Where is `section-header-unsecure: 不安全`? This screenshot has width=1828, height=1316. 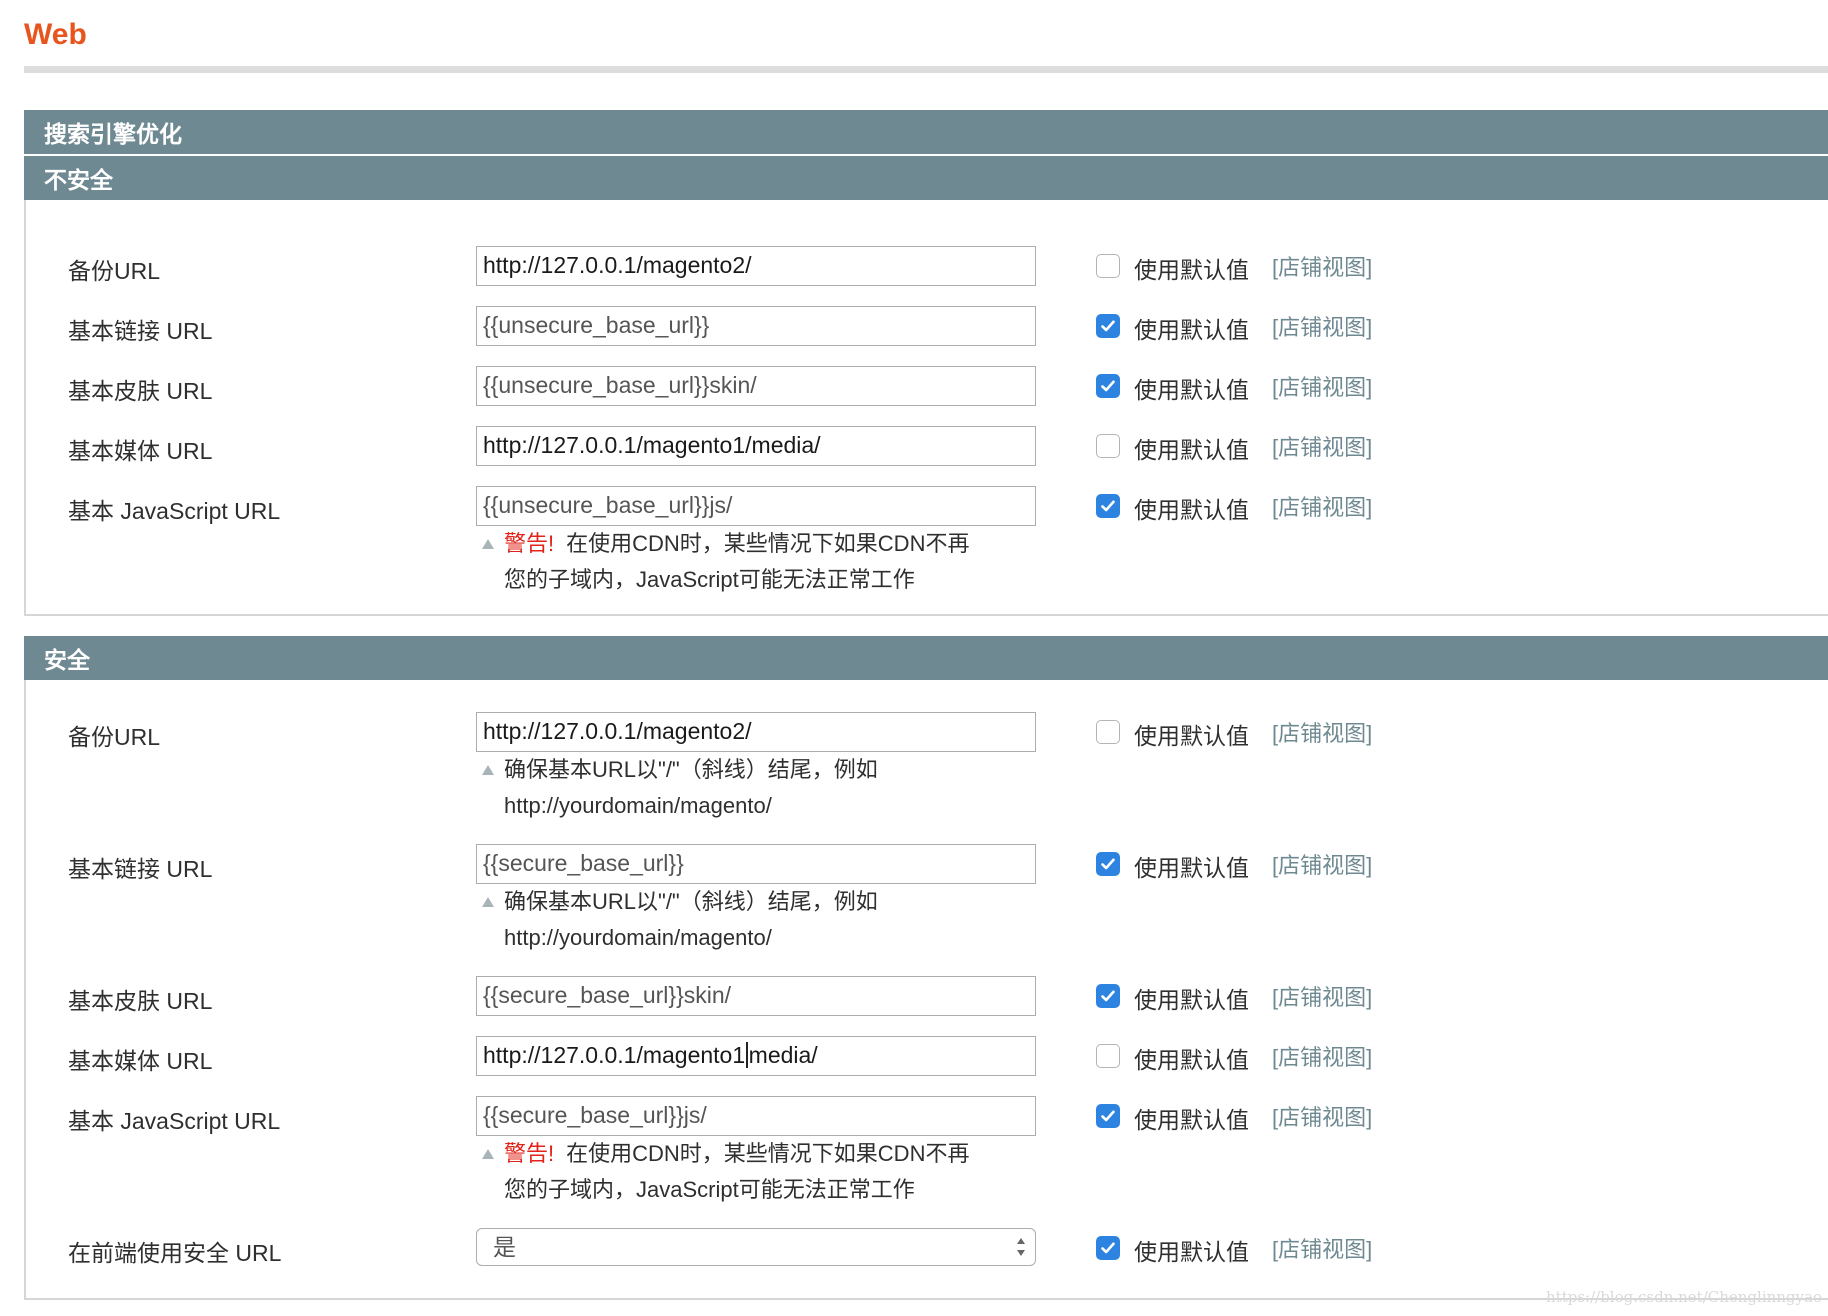
section-header-unsecure: 不安全 is located at coordinates (926, 178).